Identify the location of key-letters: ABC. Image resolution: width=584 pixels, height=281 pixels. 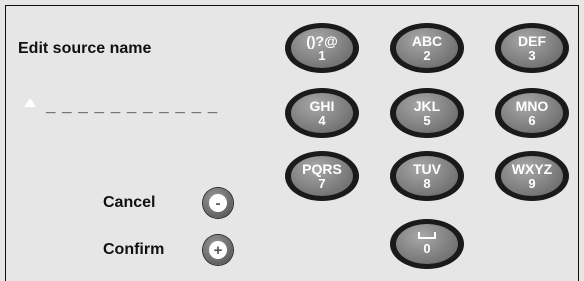
(427, 40).